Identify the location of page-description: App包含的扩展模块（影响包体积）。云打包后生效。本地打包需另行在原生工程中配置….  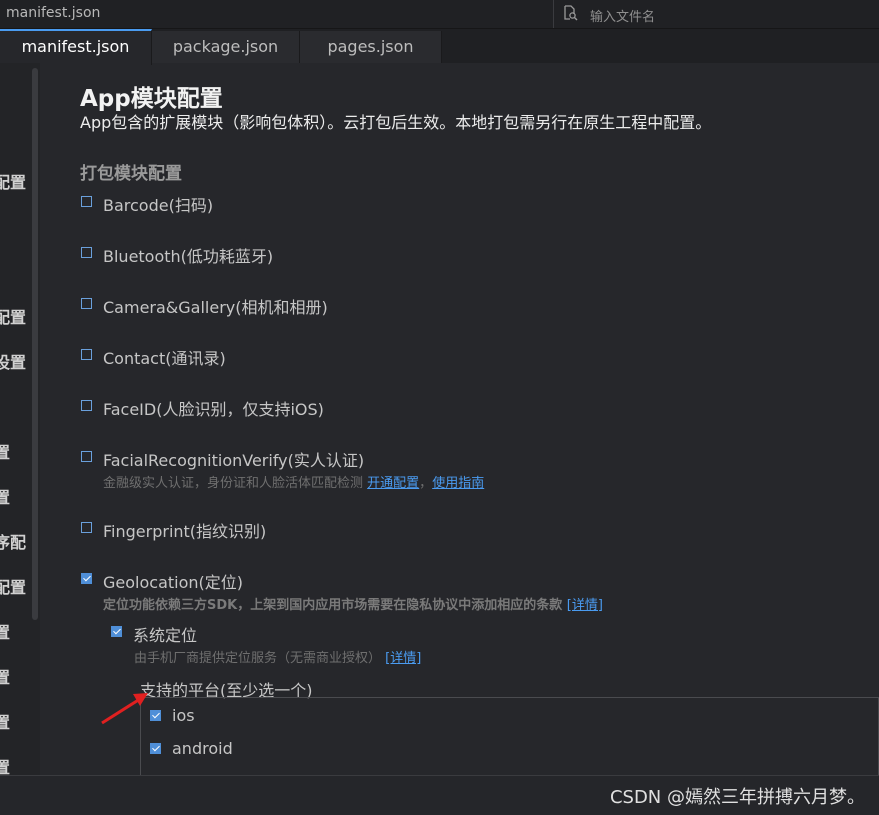
(396, 122).